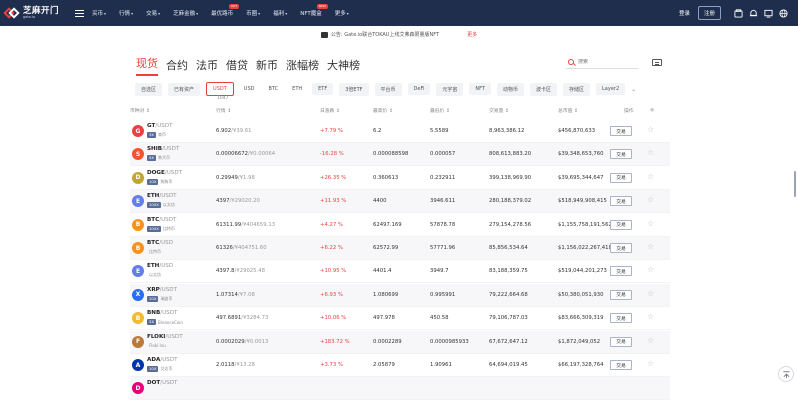 This screenshot has height=400, width=798. Describe the element at coordinates (126, 13) in the screenshot. I see `nav-link: 行情 ▾` at that location.